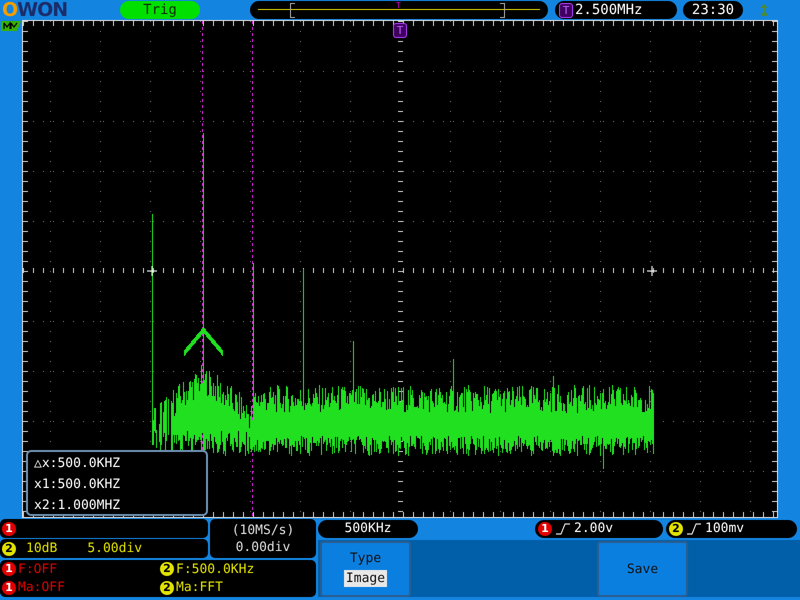 The image size is (800, 600). Describe the element at coordinates (78, 484) in the screenshot. I see `cursor-value: x1:500.0KHZ` at that location.